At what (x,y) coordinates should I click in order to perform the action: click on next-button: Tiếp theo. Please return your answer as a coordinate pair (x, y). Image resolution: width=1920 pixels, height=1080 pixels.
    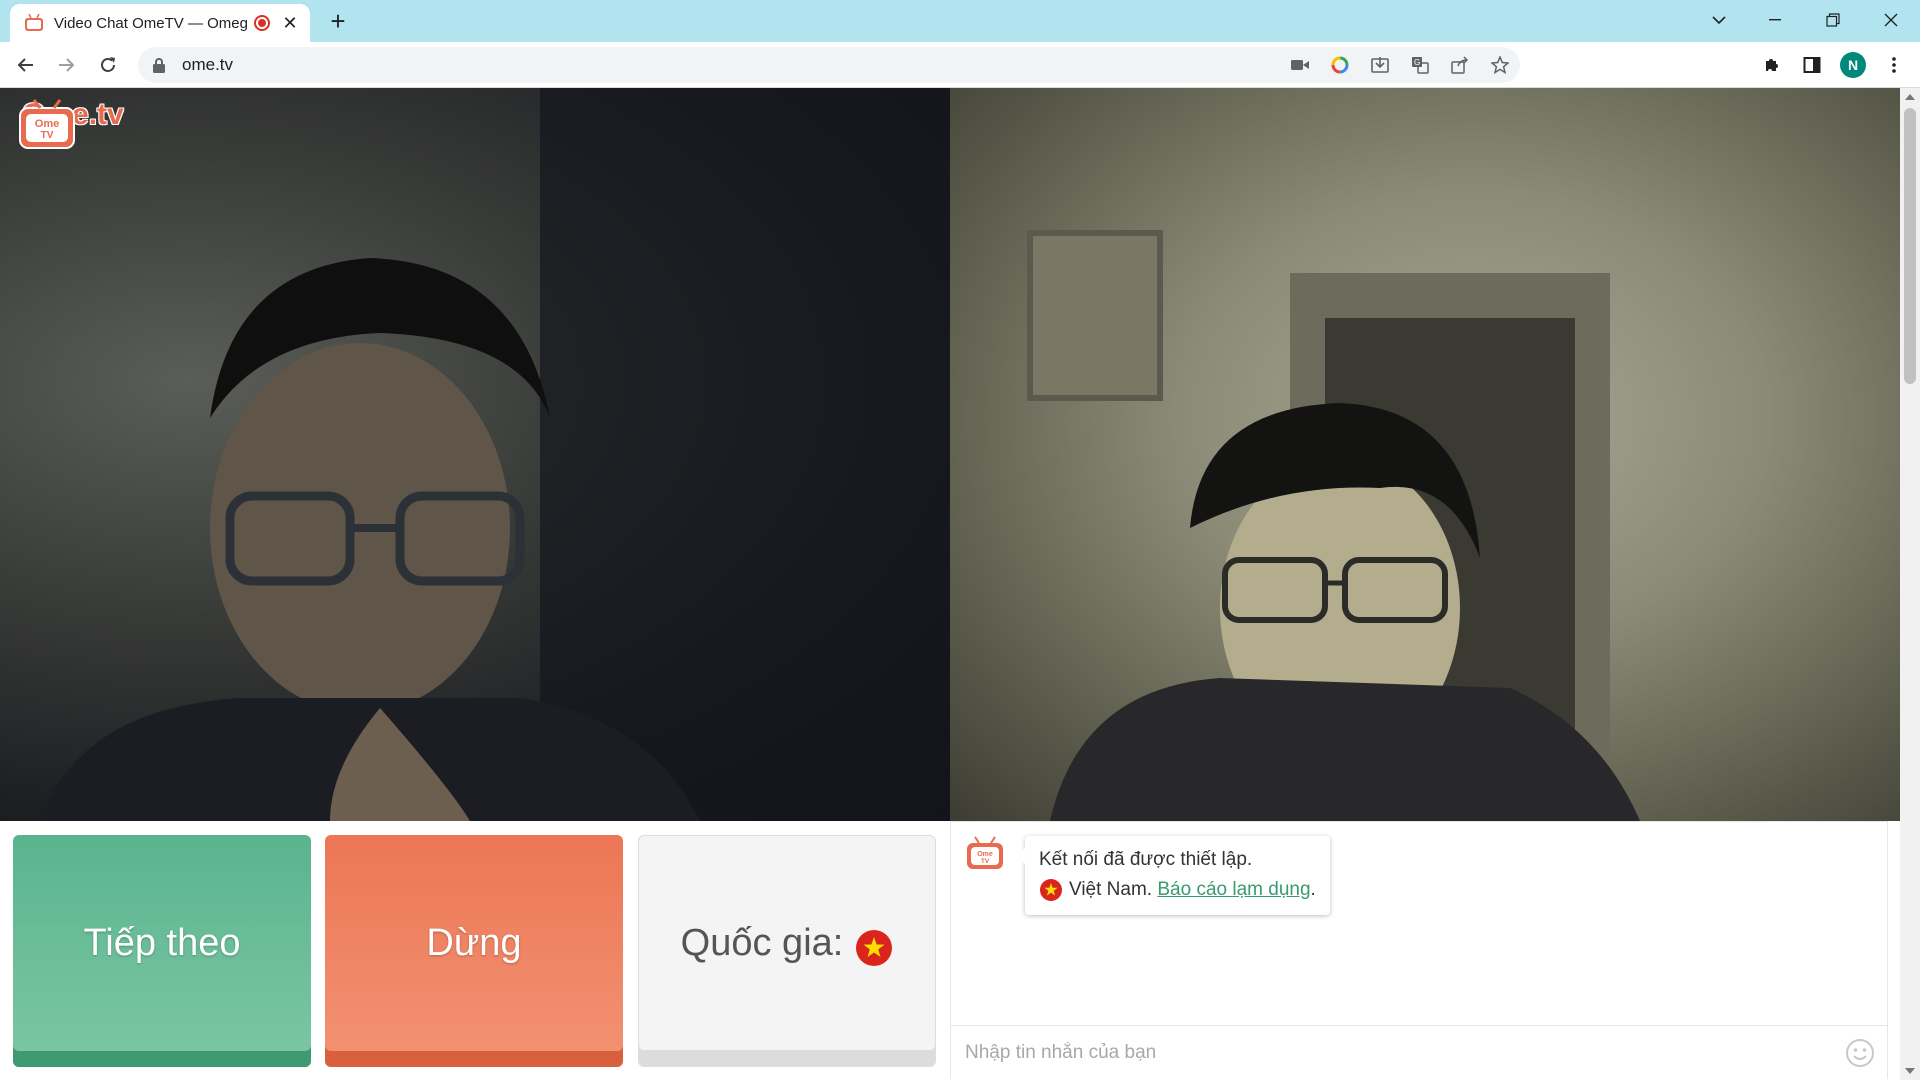
    Looking at the image, I should click on (162, 951).